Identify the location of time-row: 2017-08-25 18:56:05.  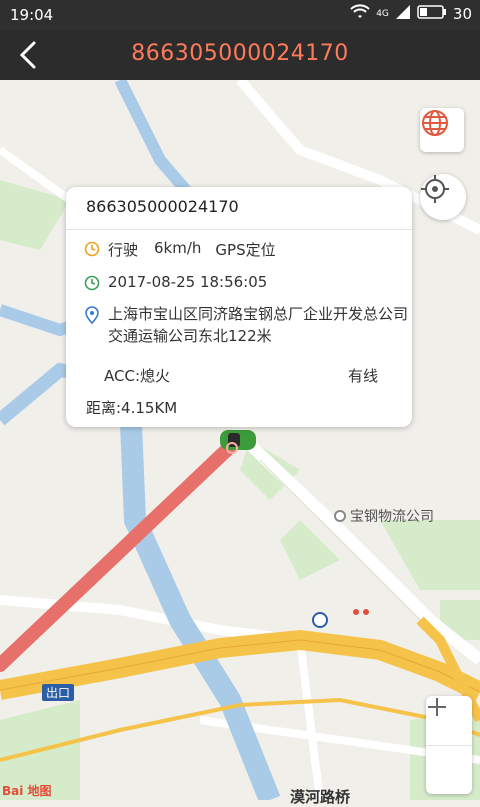
(175, 282).